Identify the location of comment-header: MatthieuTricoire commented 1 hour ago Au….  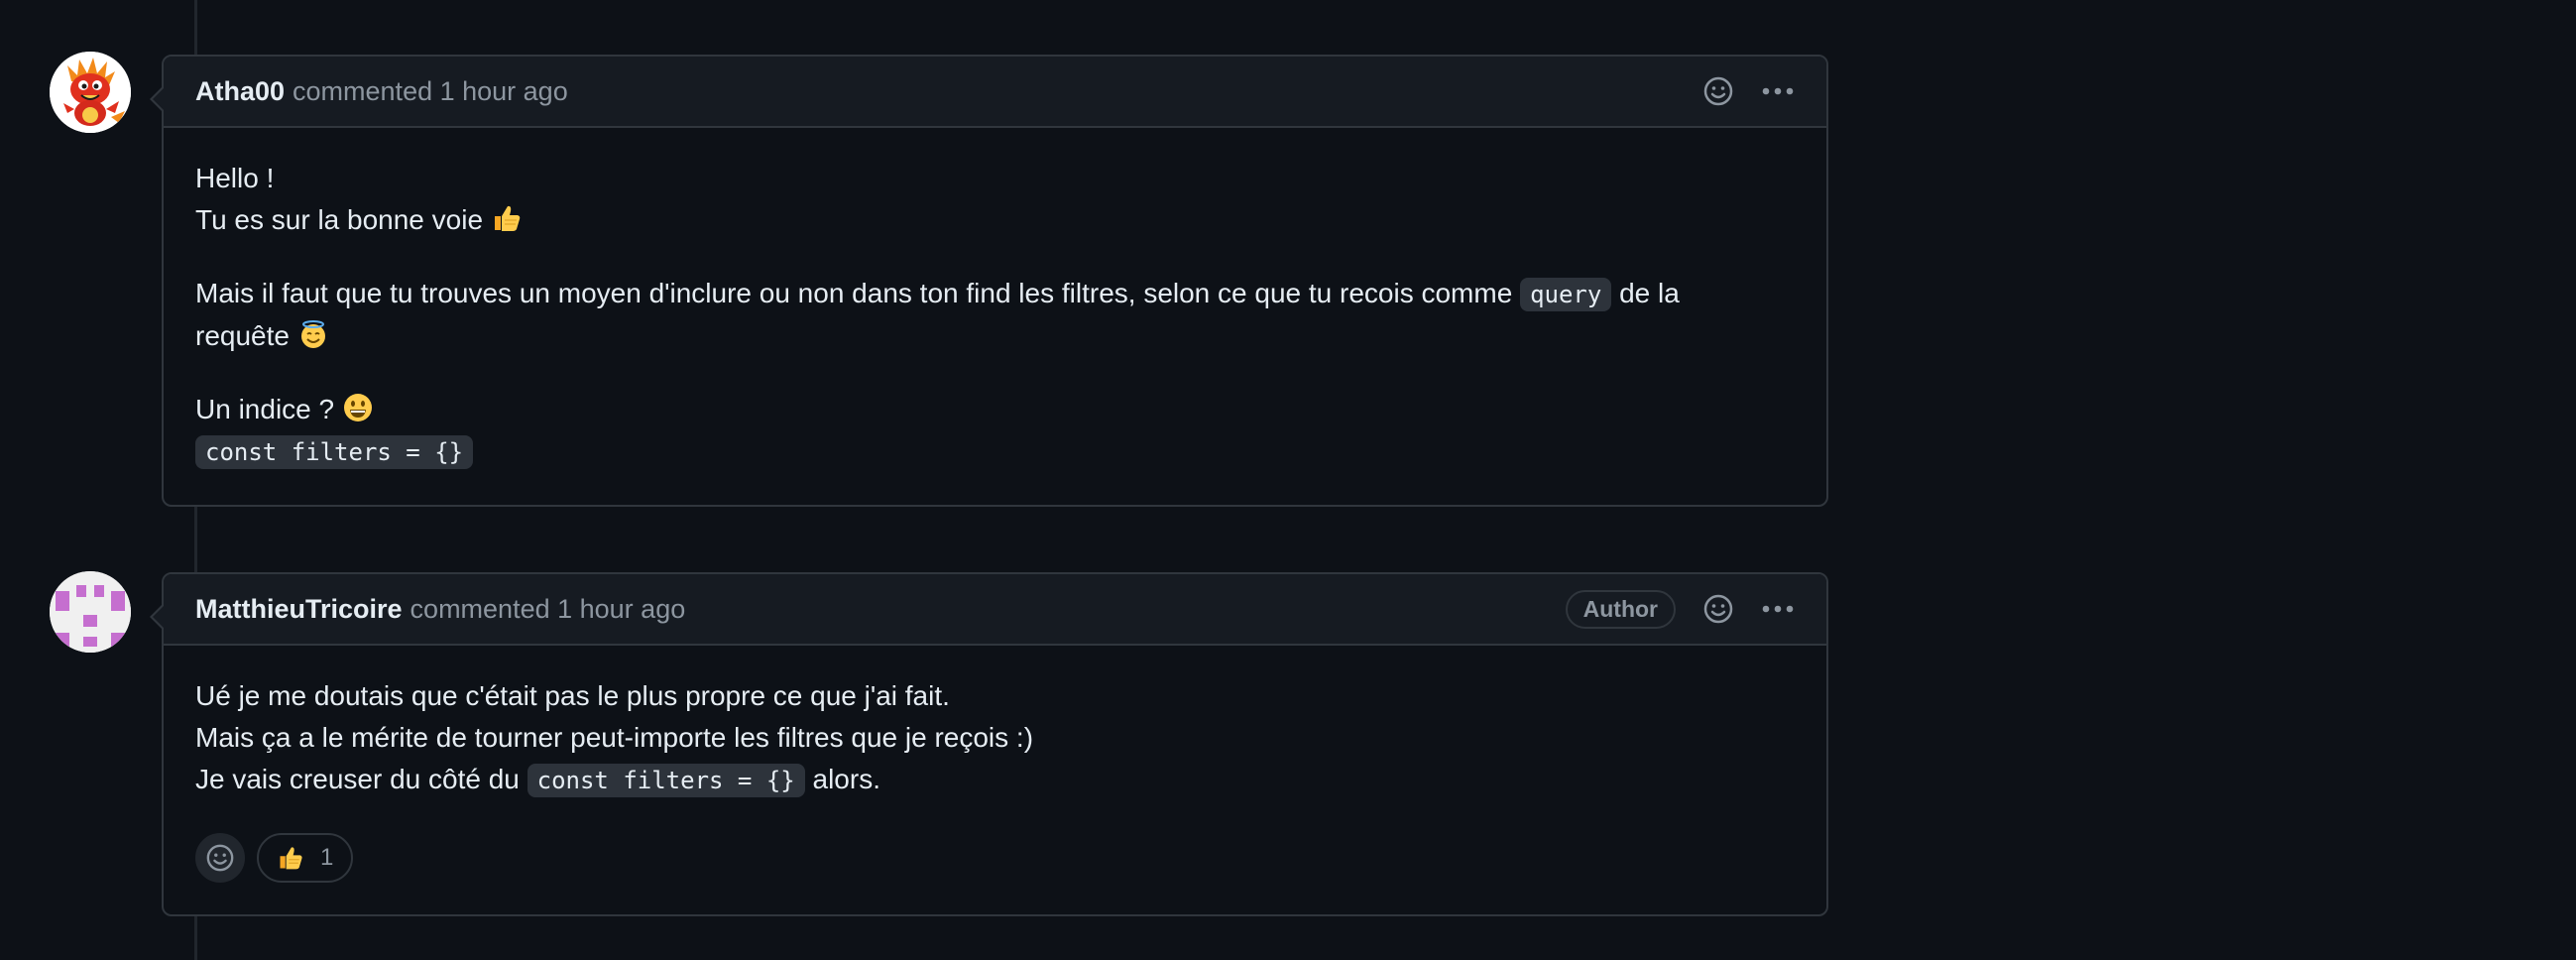
(995, 610).